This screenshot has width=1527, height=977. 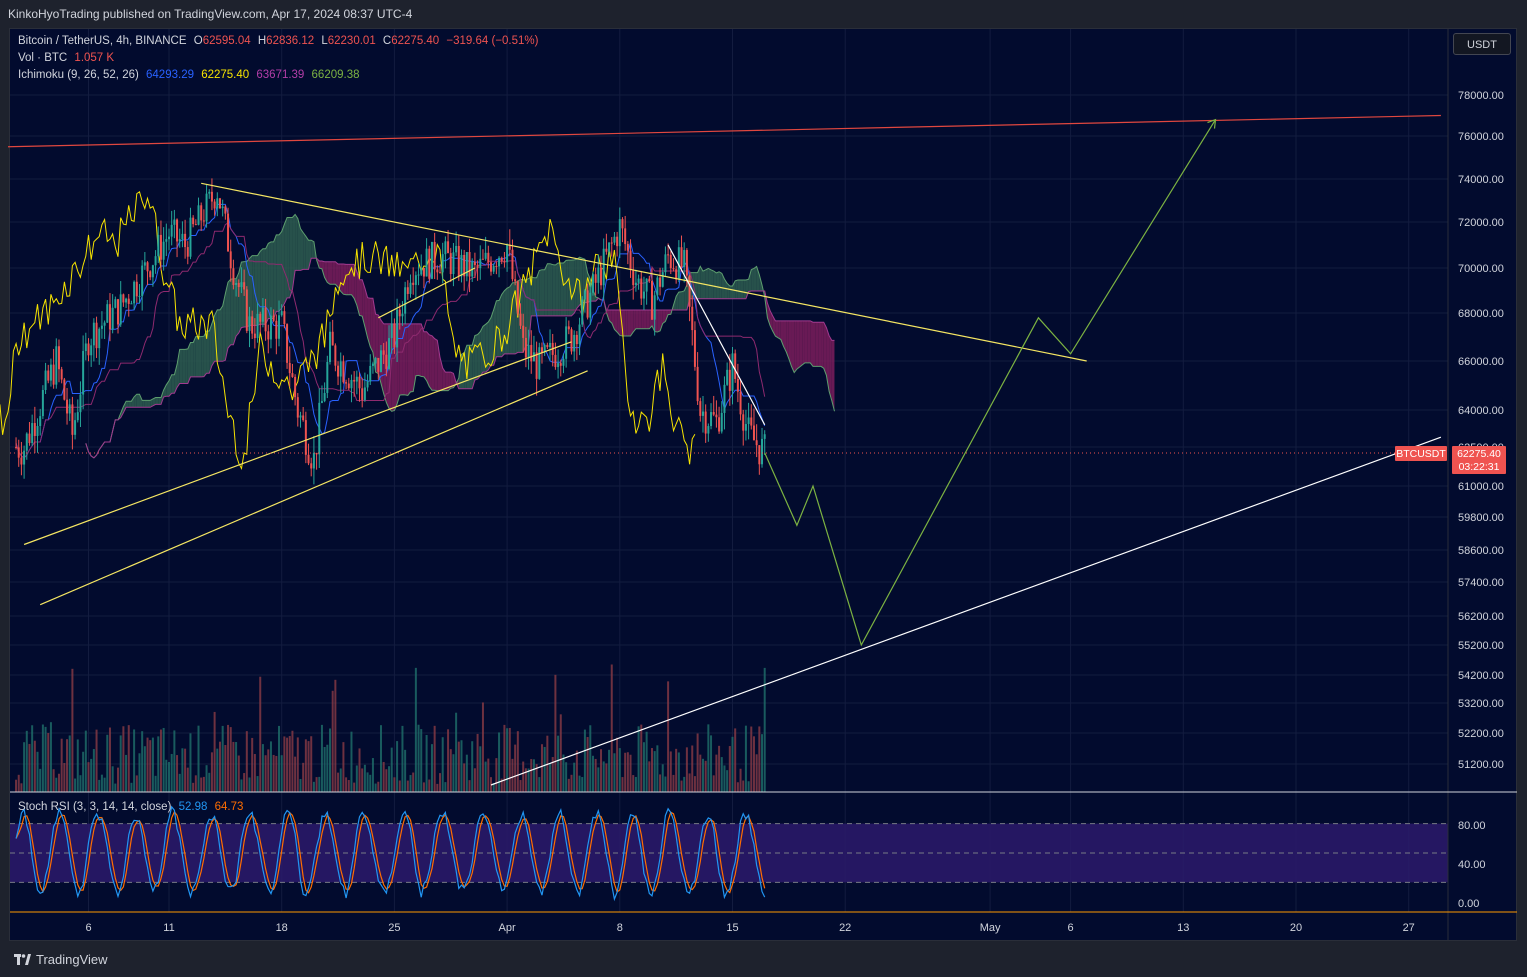 I want to click on low-label: L, so click(x=324, y=41).